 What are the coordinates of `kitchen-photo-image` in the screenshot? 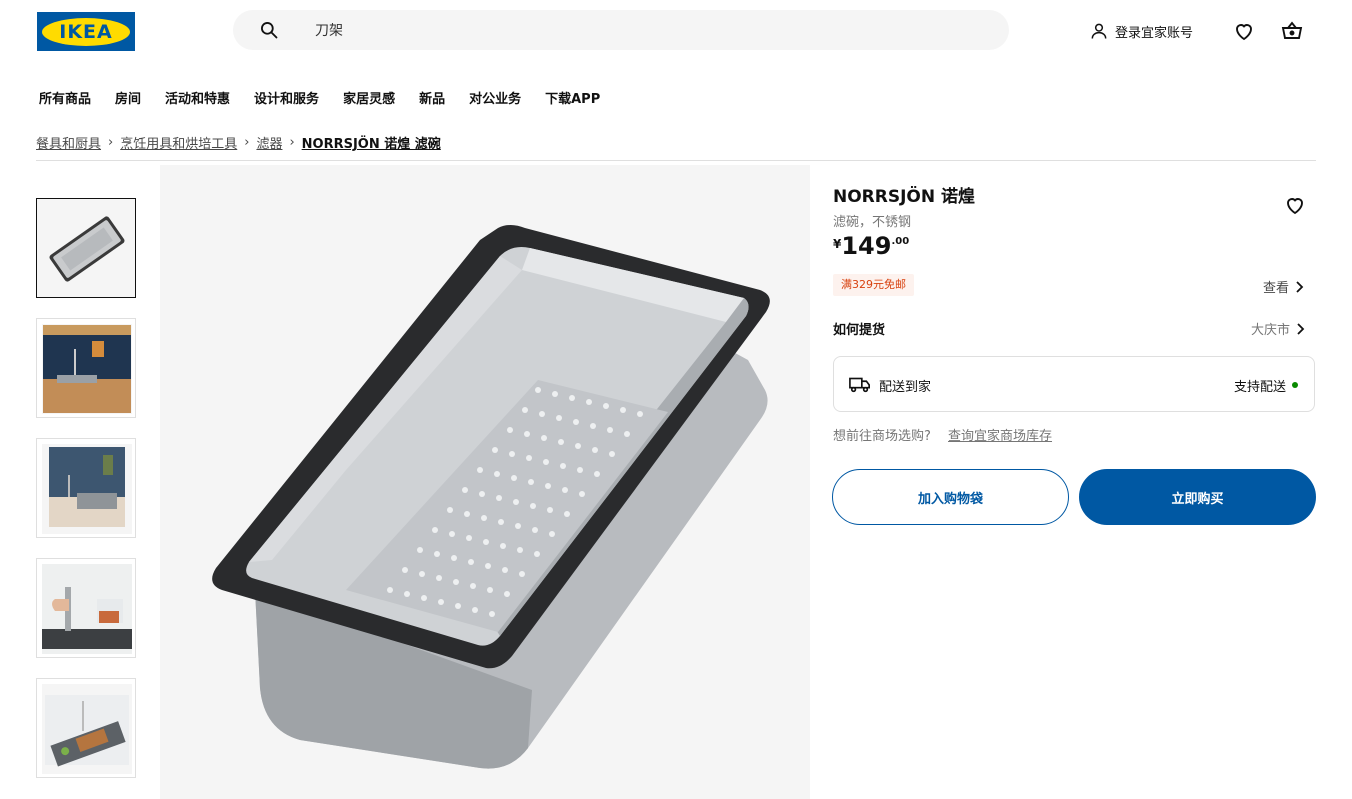 It's located at (87, 369).